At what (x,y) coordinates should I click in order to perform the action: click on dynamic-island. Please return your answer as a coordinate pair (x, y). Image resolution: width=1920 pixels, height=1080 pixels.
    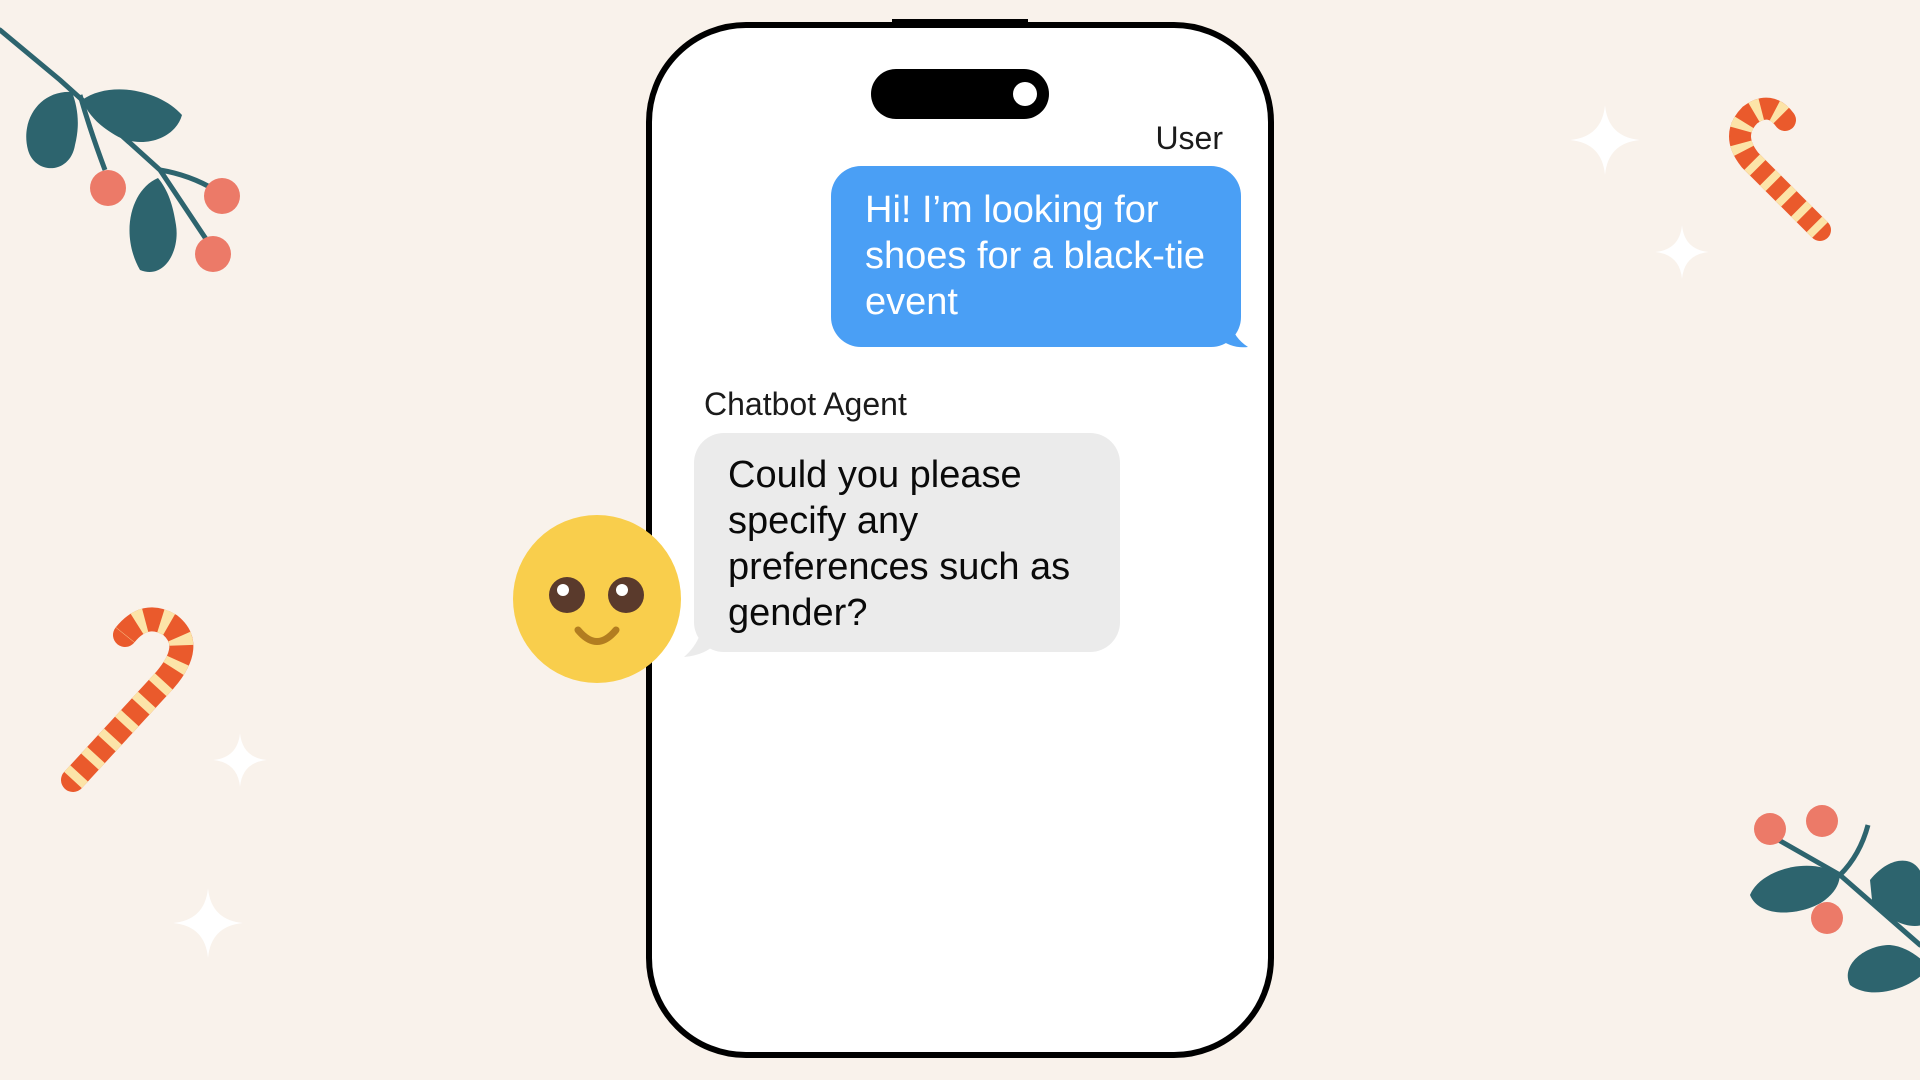
    Looking at the image, I should click on (960, 94).